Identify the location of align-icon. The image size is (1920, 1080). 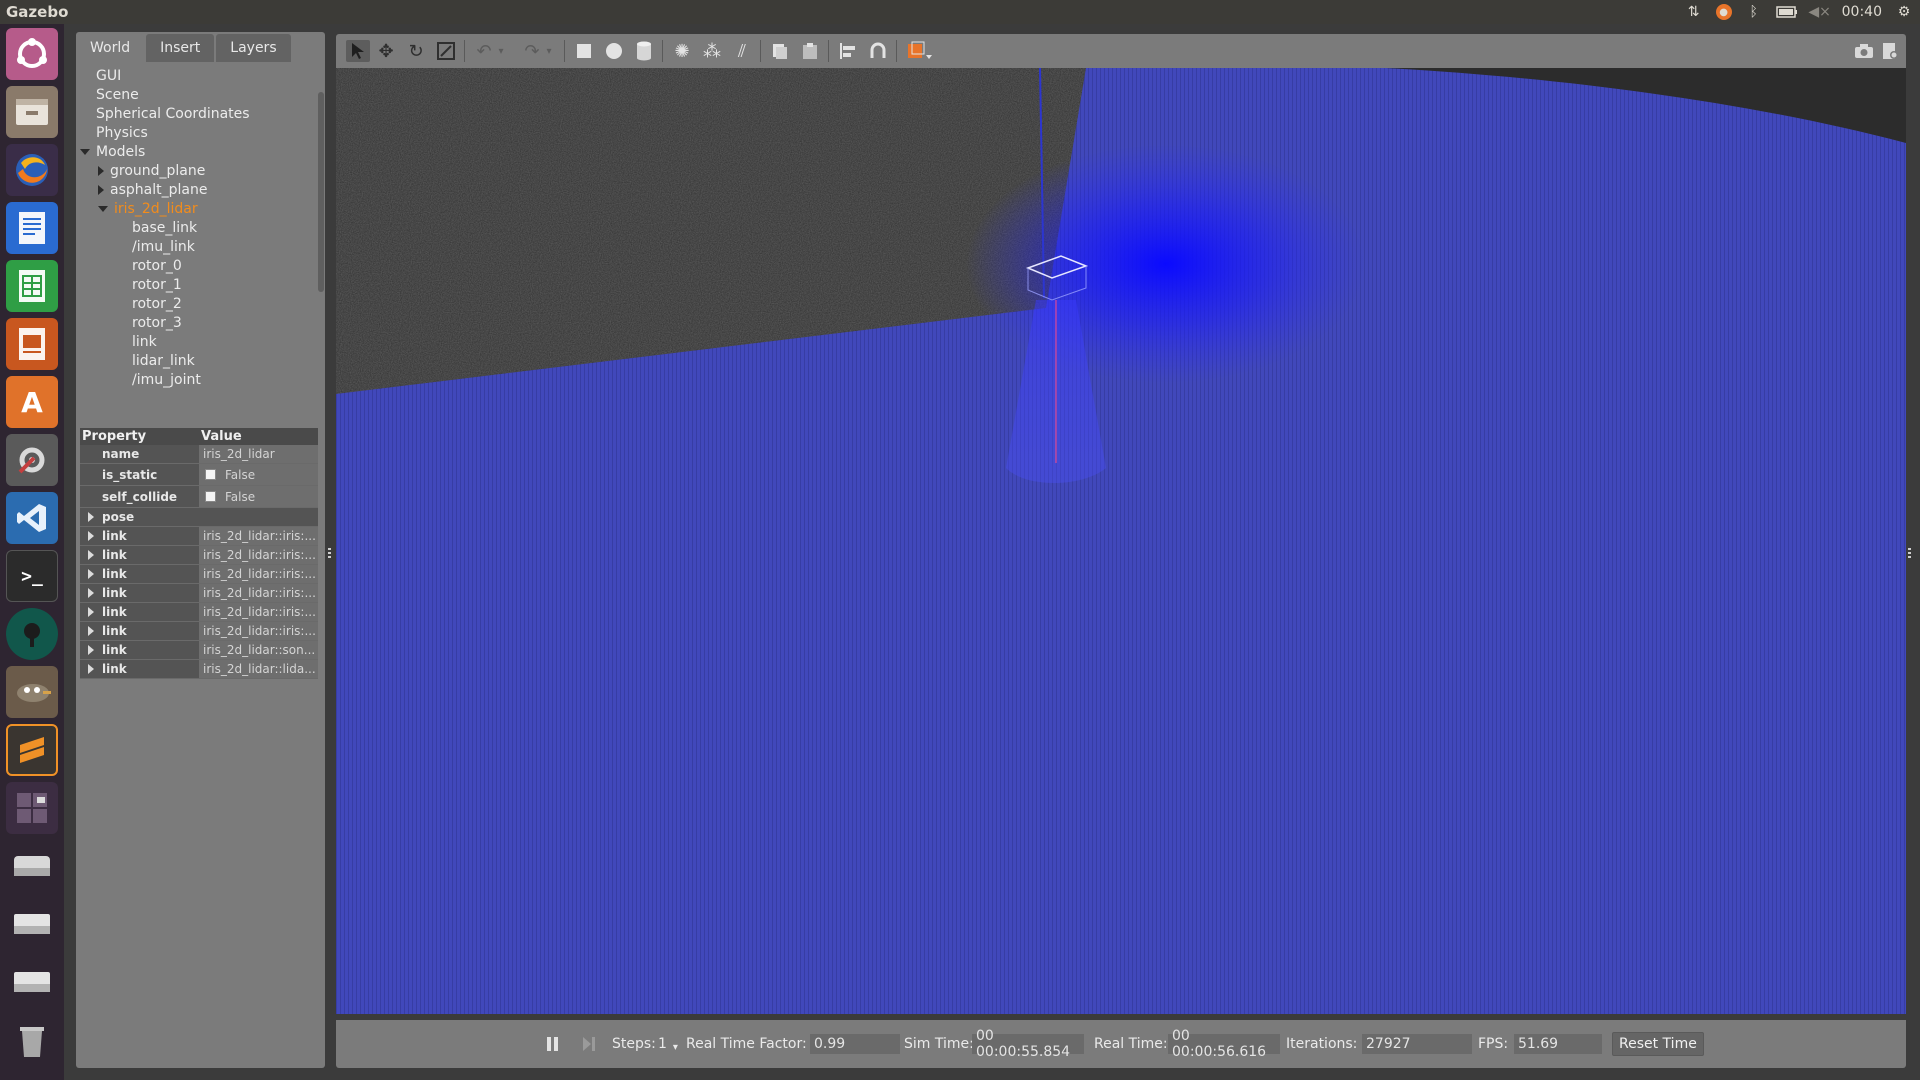
(848, 51).